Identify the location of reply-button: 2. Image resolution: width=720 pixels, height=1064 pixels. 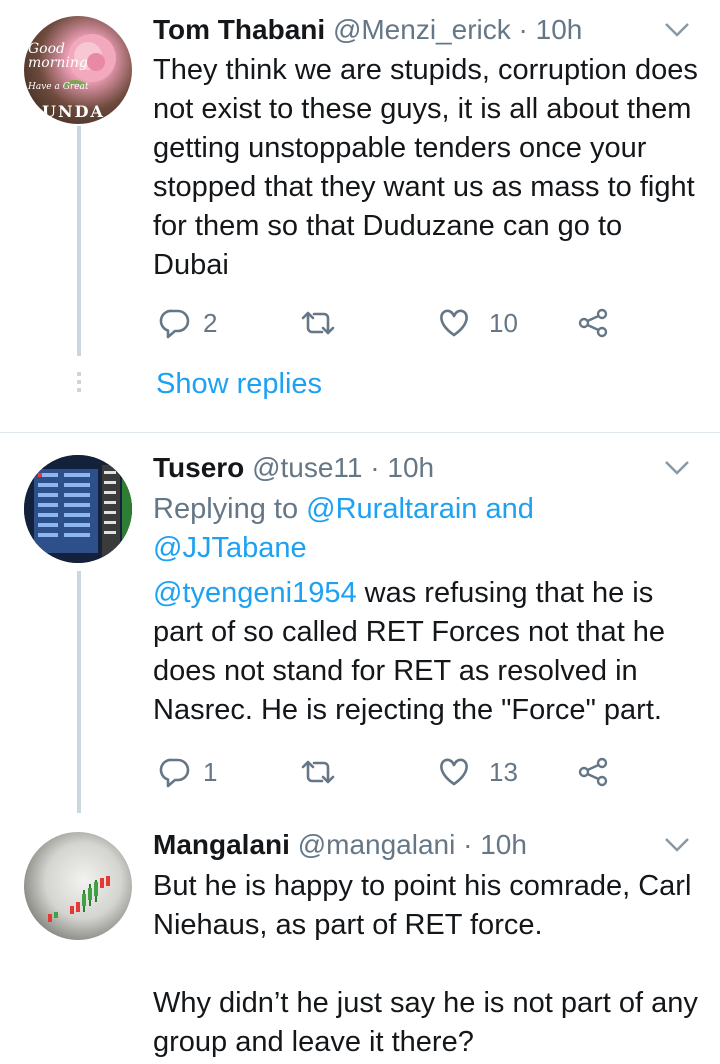
(188, 323).